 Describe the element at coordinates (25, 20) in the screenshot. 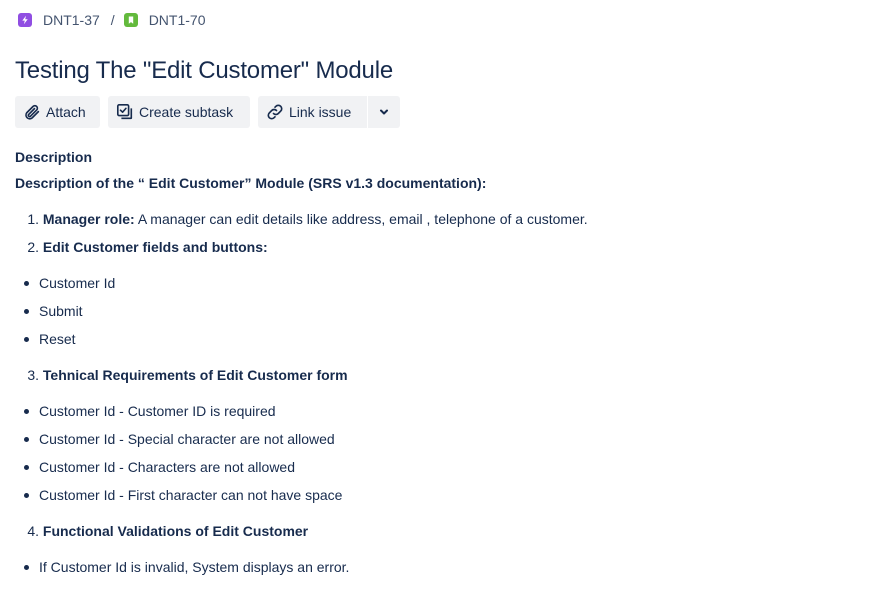

I see `lightning-icon` at that location.